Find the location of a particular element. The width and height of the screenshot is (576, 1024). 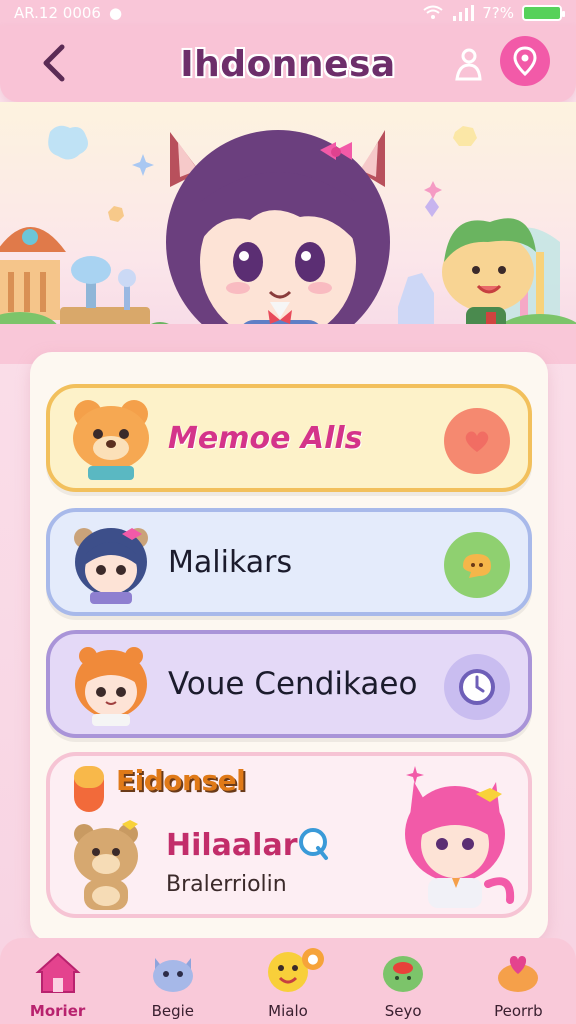

app-header: Ihdonnesa is located at coordinates (288, 64).